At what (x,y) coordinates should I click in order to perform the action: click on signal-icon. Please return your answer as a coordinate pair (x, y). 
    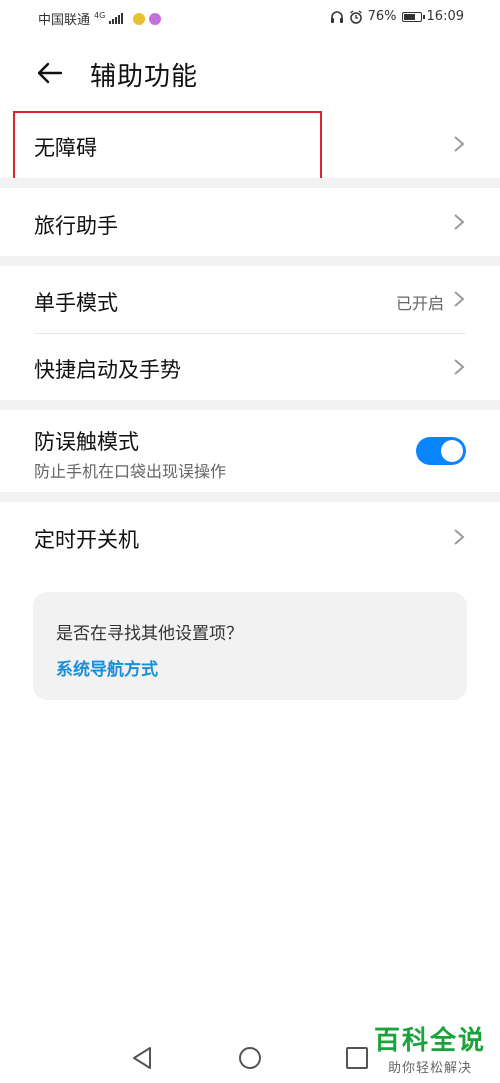
    Looking at the image, I should click on (116, 18).